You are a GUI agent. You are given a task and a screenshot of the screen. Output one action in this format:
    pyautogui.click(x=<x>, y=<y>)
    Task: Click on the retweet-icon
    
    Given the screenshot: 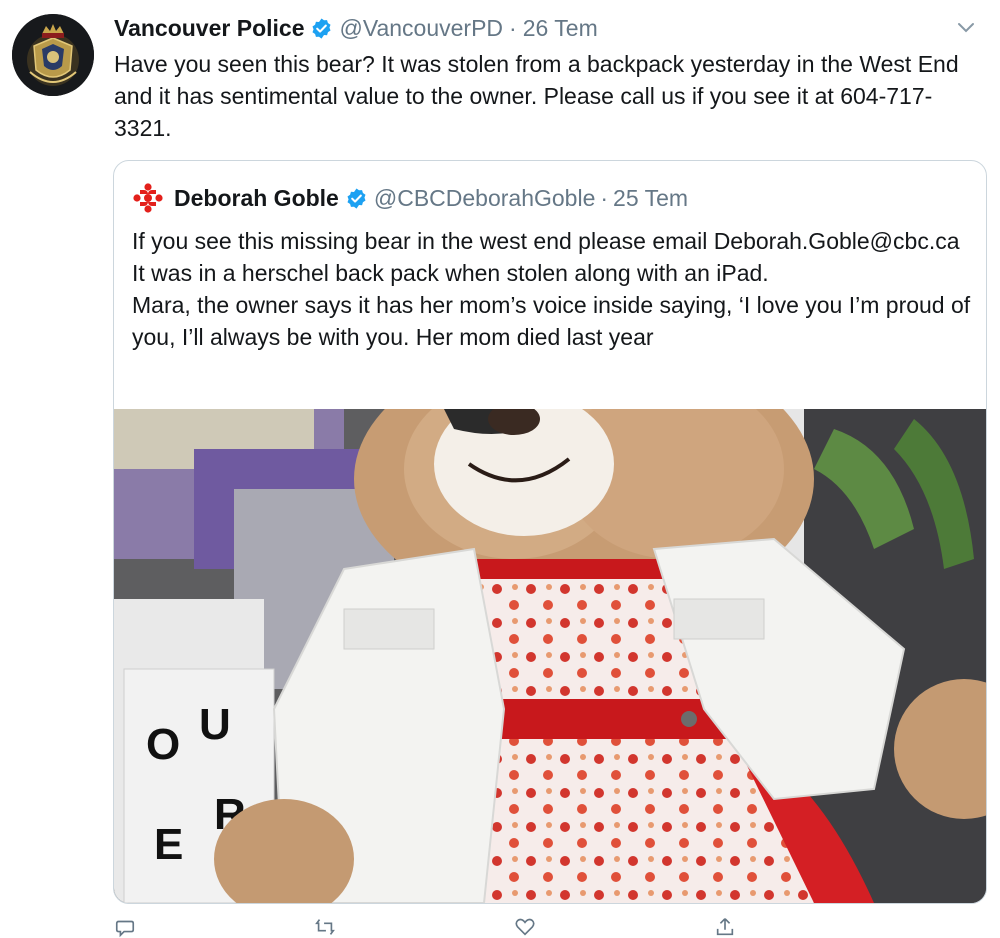 What is the action you would take?
    pyautogui.click(x=325, y=927)
    